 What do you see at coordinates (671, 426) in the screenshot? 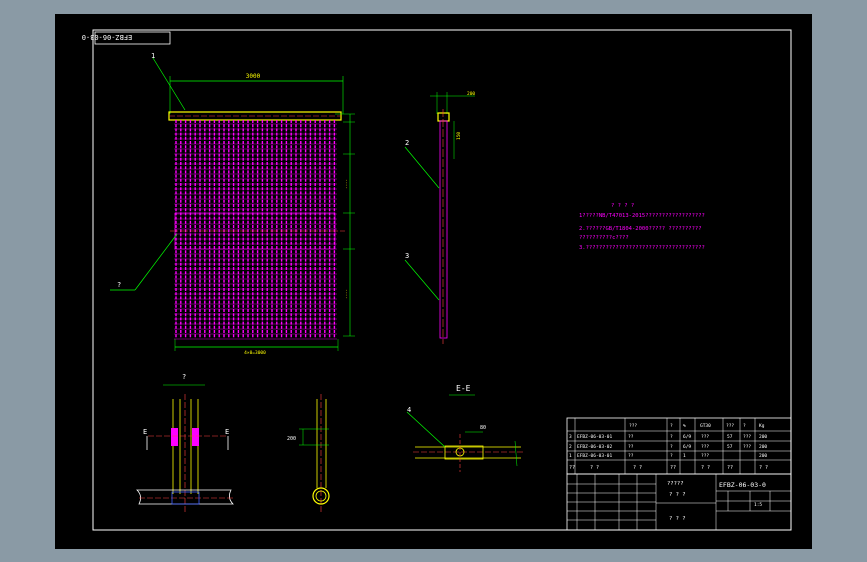
I see `table-header-qty: ?` at bounding box center [671, 426].